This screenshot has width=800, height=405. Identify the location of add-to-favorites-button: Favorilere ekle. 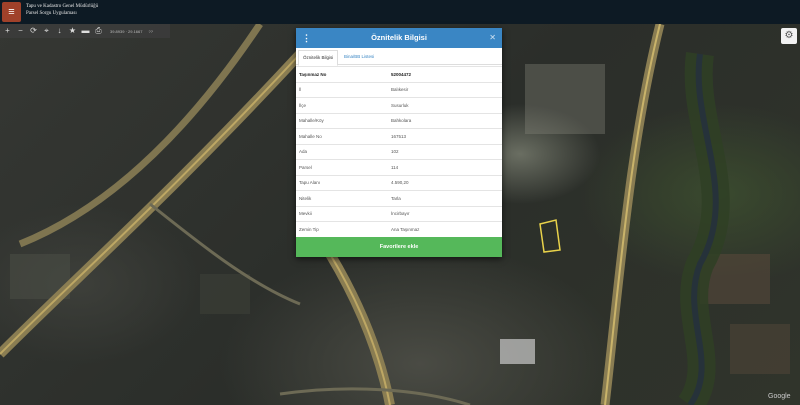
(399, 247).